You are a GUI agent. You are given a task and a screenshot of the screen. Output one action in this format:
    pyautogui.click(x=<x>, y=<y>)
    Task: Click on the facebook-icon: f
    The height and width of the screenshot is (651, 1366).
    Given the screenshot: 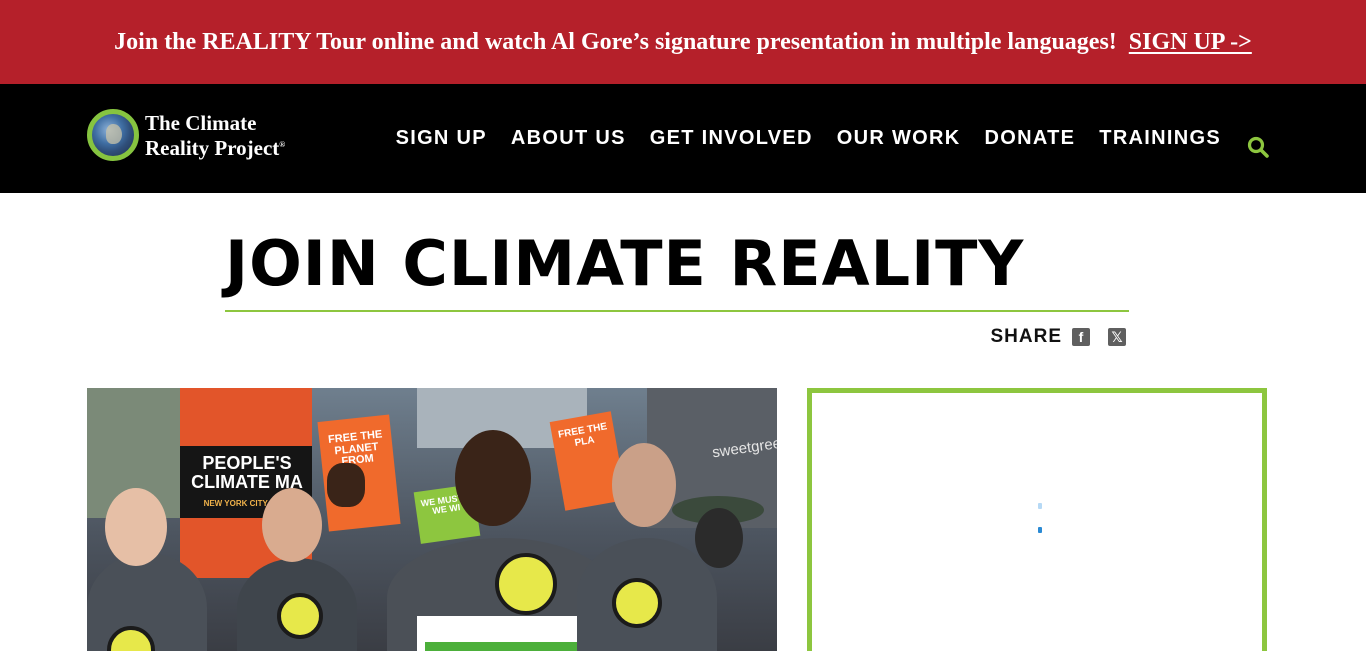 What is the action you would take?
    pyautogui.click(x=1081, y=337)
    